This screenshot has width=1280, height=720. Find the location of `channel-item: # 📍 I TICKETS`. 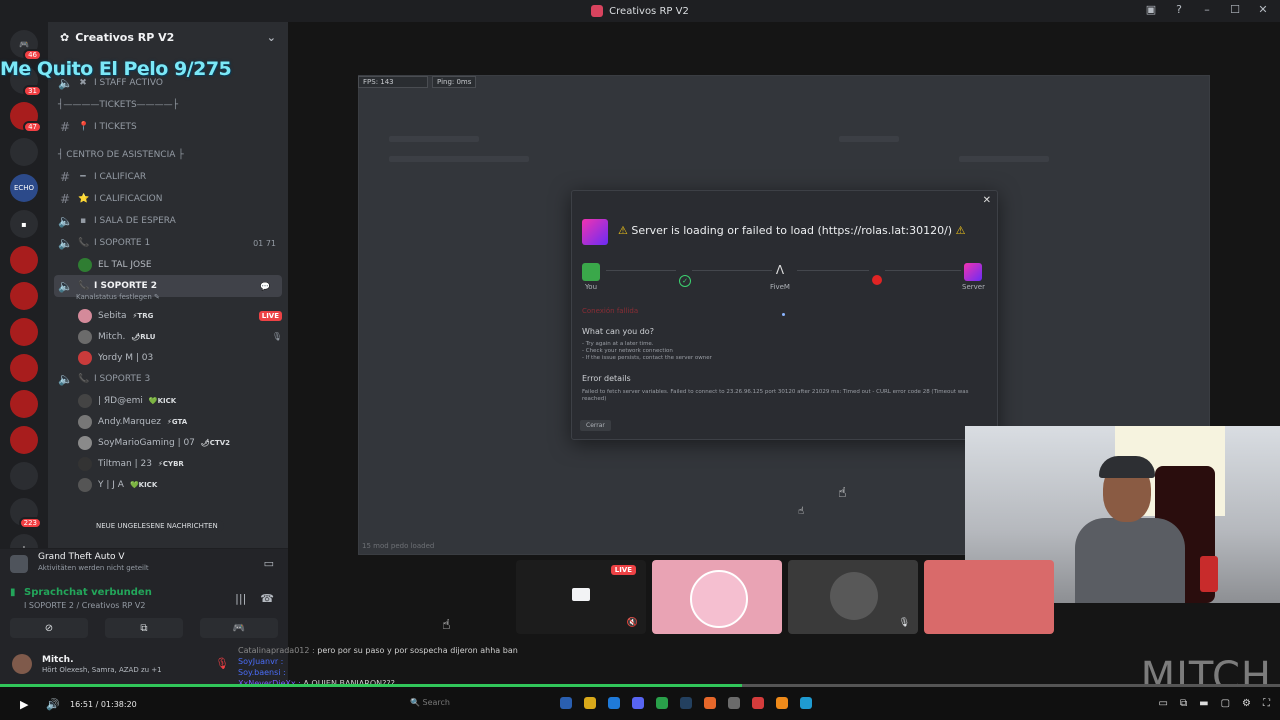

channel-item: # 📍 I TICKETS is located at coordinates (168, 127).